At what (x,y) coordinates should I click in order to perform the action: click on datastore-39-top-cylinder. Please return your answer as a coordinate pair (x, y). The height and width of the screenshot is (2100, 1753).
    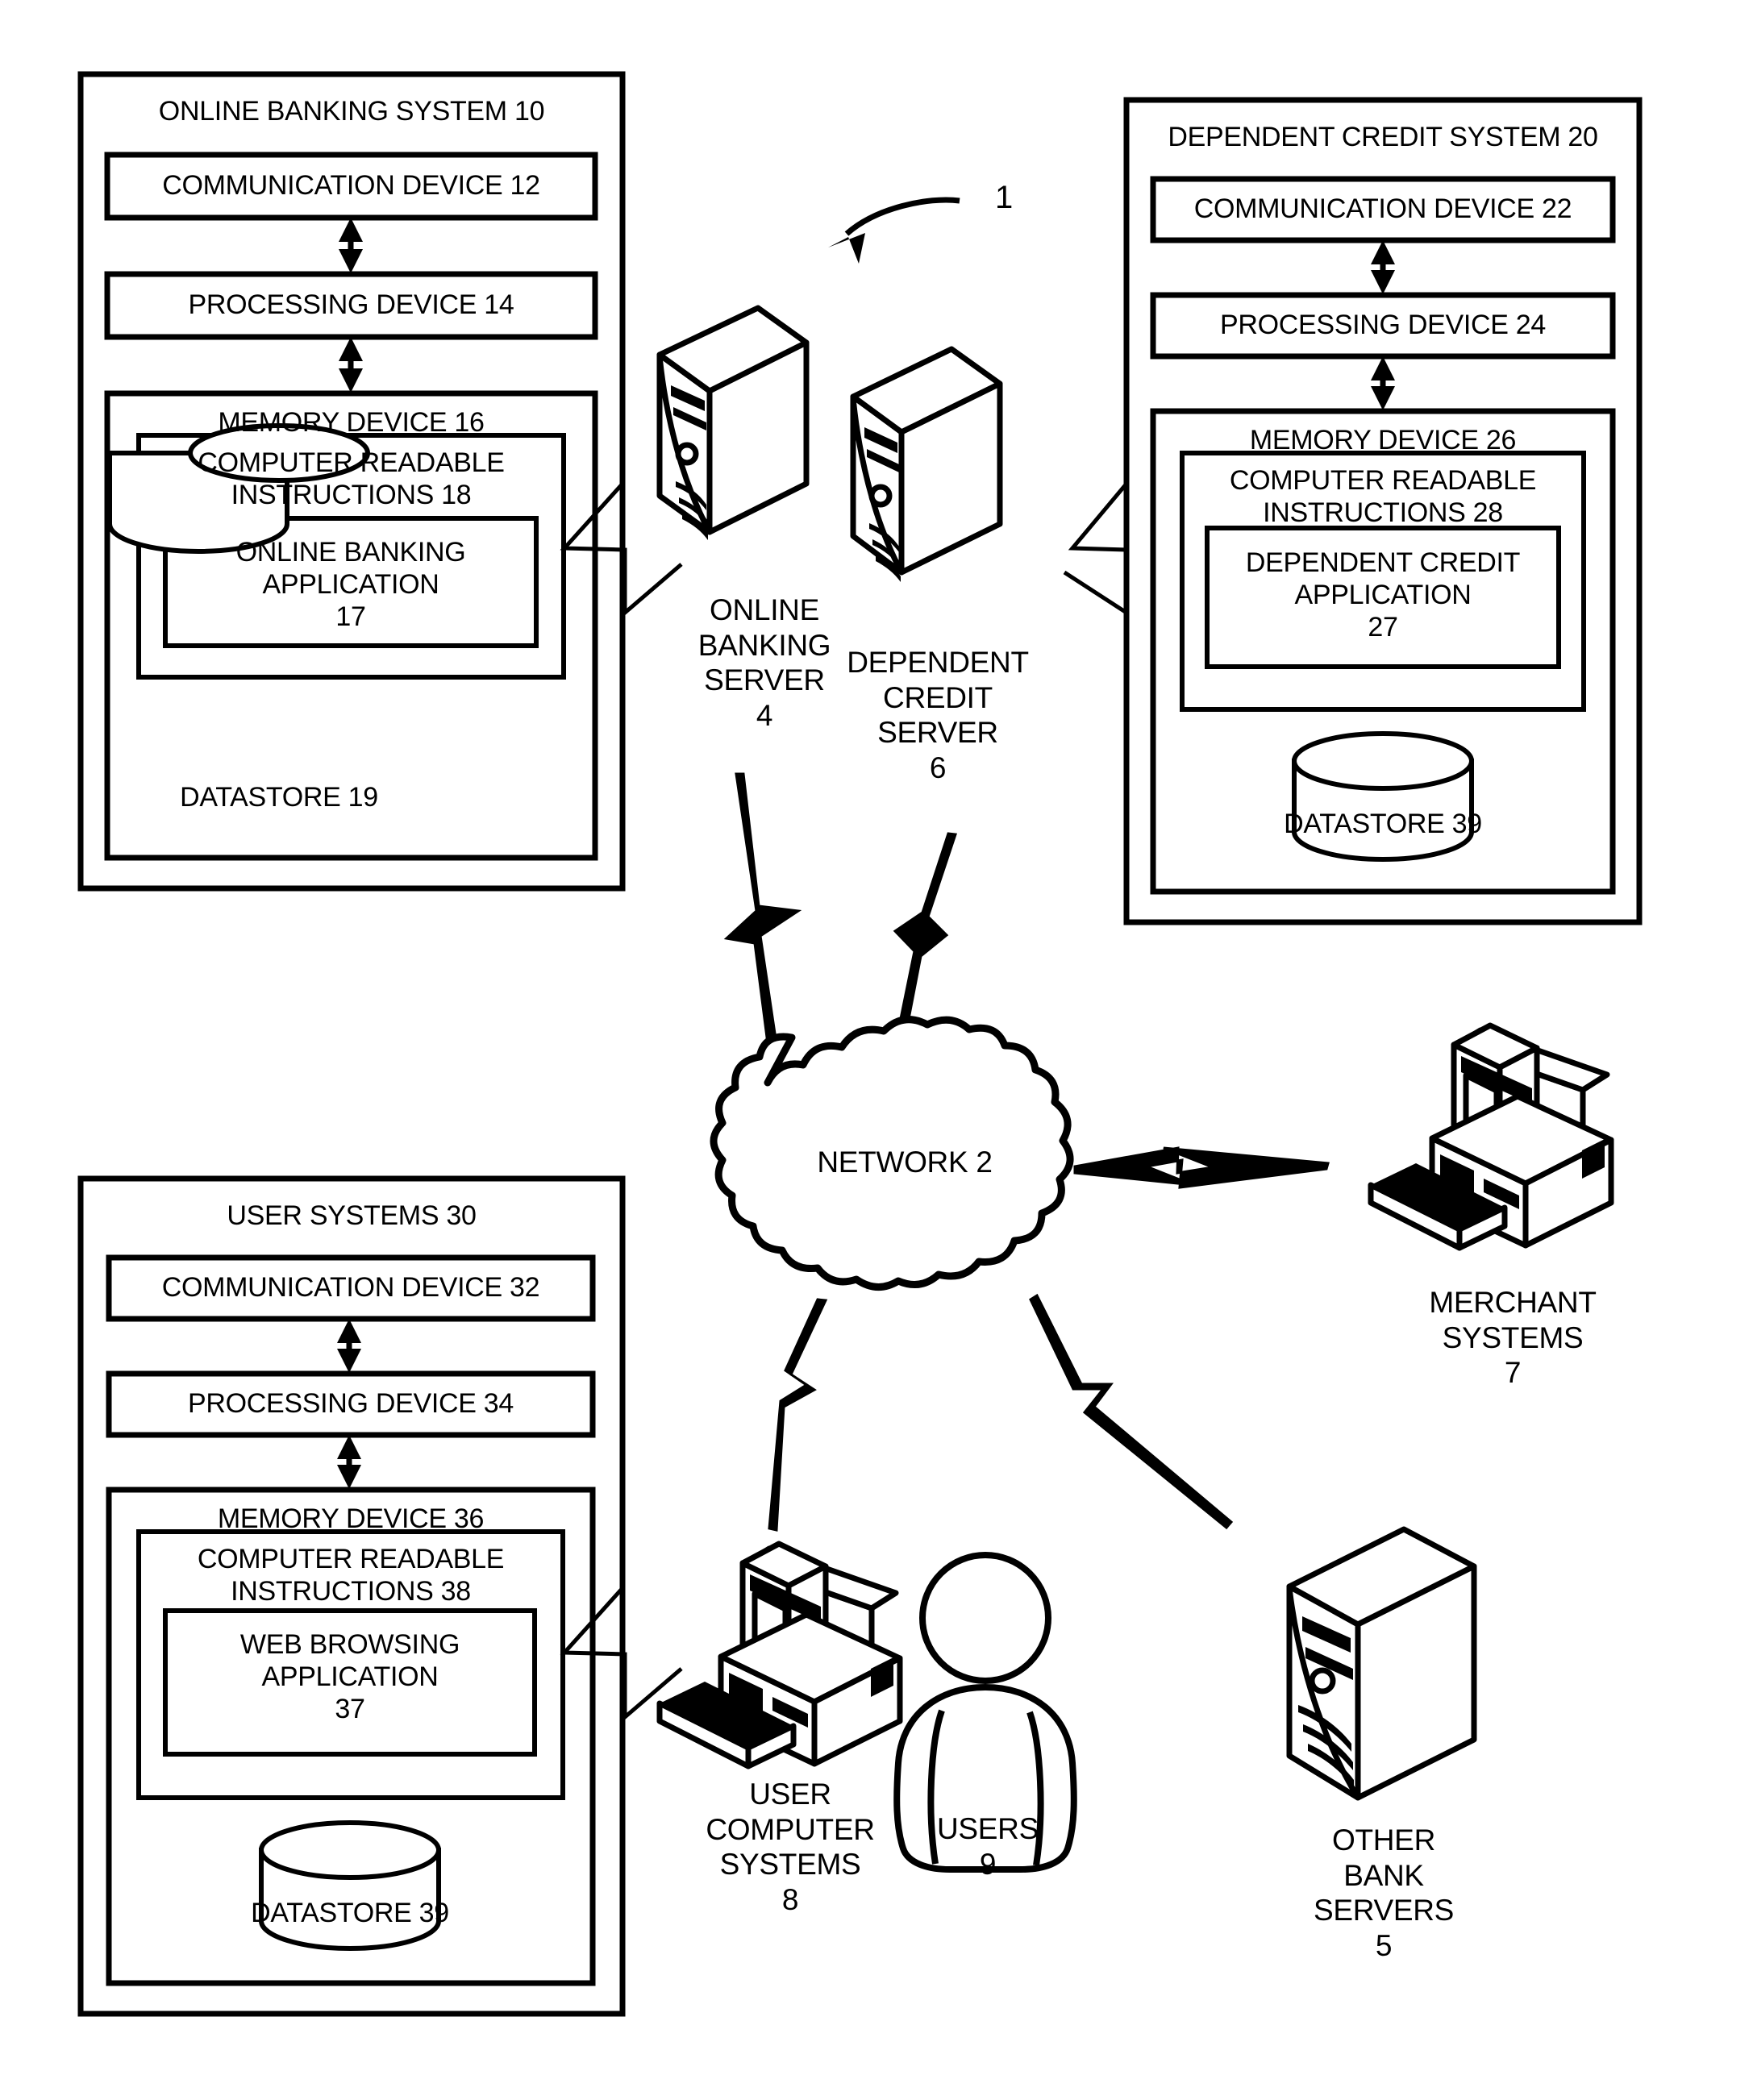
    Looking at the image, I should click on (1383, 796).